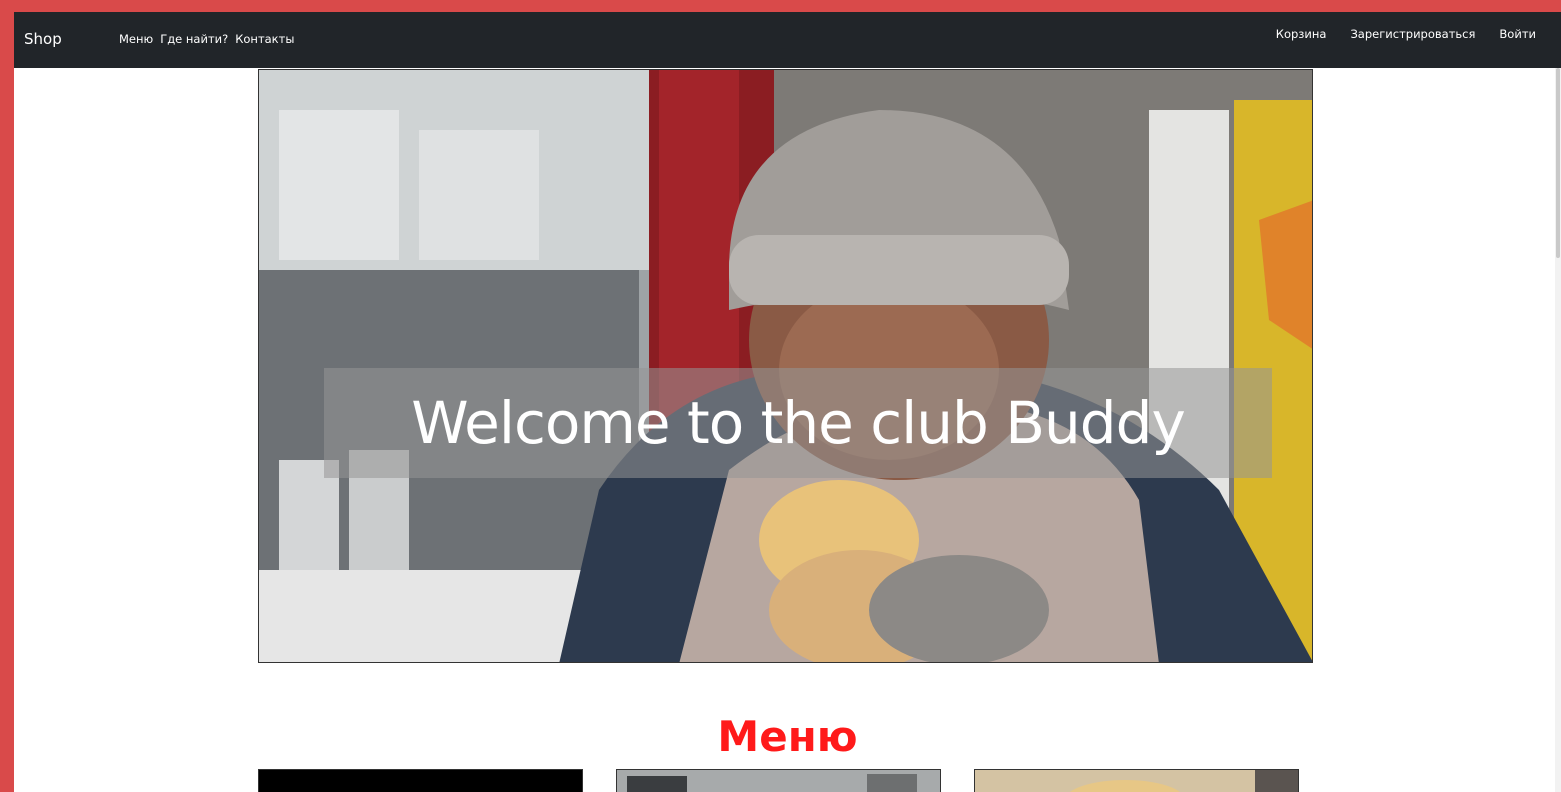 The height and width of the screenshot is (792, 1561). Describe the element at coordinates (1558, 430) in the screenshot. I see `page-scrollbar` at that location.